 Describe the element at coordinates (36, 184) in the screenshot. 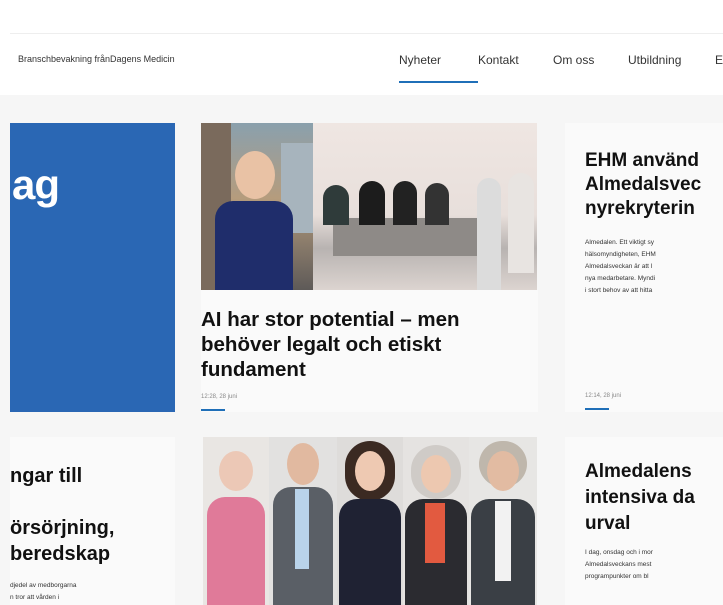

I see `blue-card-title: ag` at that location.